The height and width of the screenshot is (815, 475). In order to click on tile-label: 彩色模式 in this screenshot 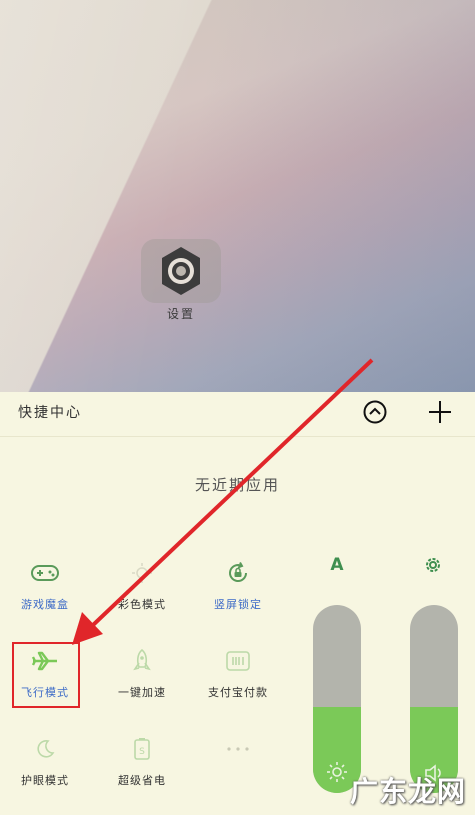, I will do `click(142, 604)`.